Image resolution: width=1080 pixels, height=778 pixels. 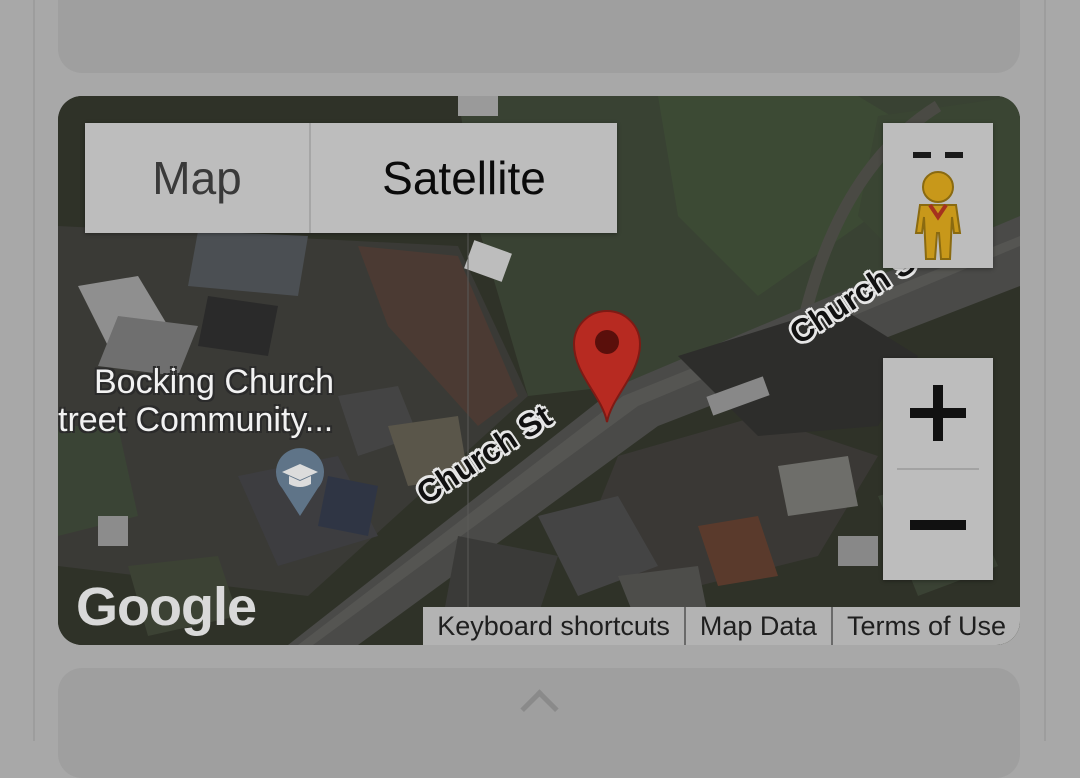 I want to click on street-view-pegman-button, so click(x=938, y=195).